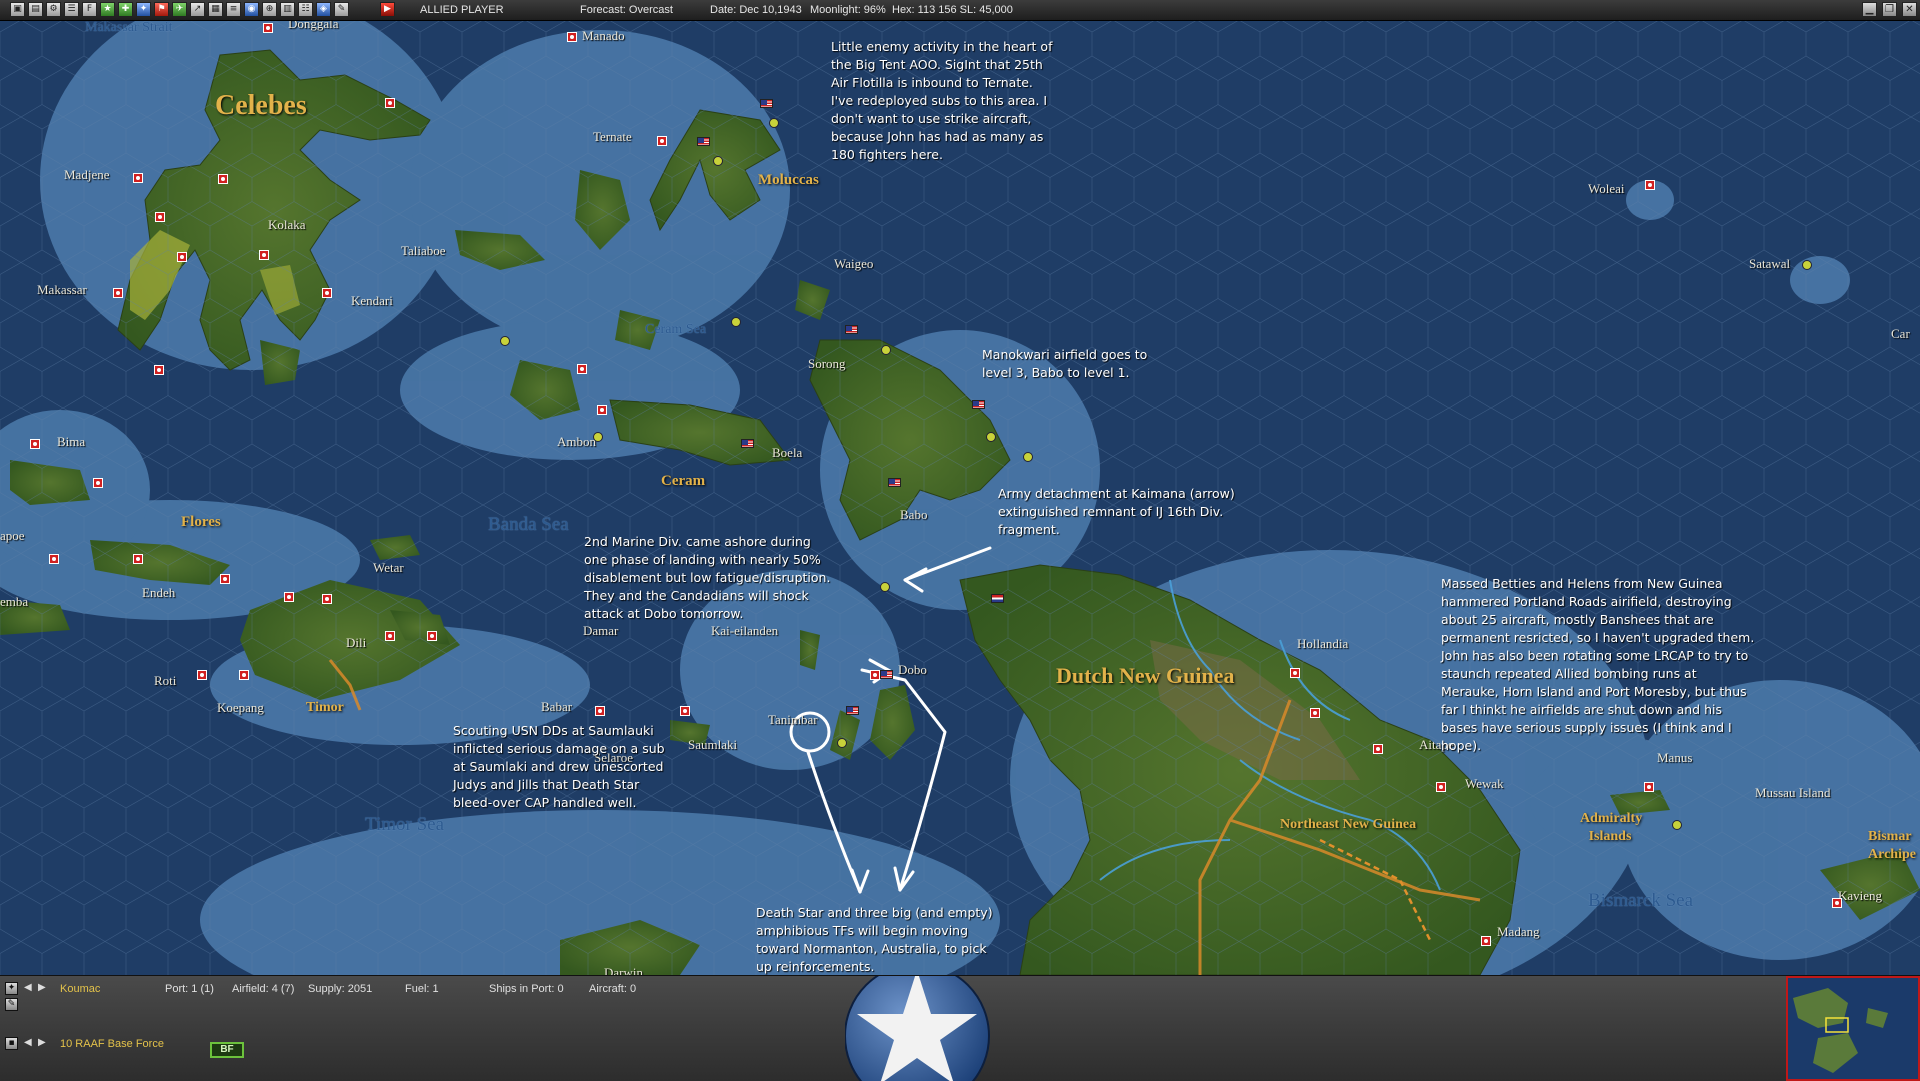 This screenshot has height=1081, width=1920. What do you see at coordinates (1889, 9) in the screenshot?
I see `restore-icon: ❐` at bounding box center [1889, 9].